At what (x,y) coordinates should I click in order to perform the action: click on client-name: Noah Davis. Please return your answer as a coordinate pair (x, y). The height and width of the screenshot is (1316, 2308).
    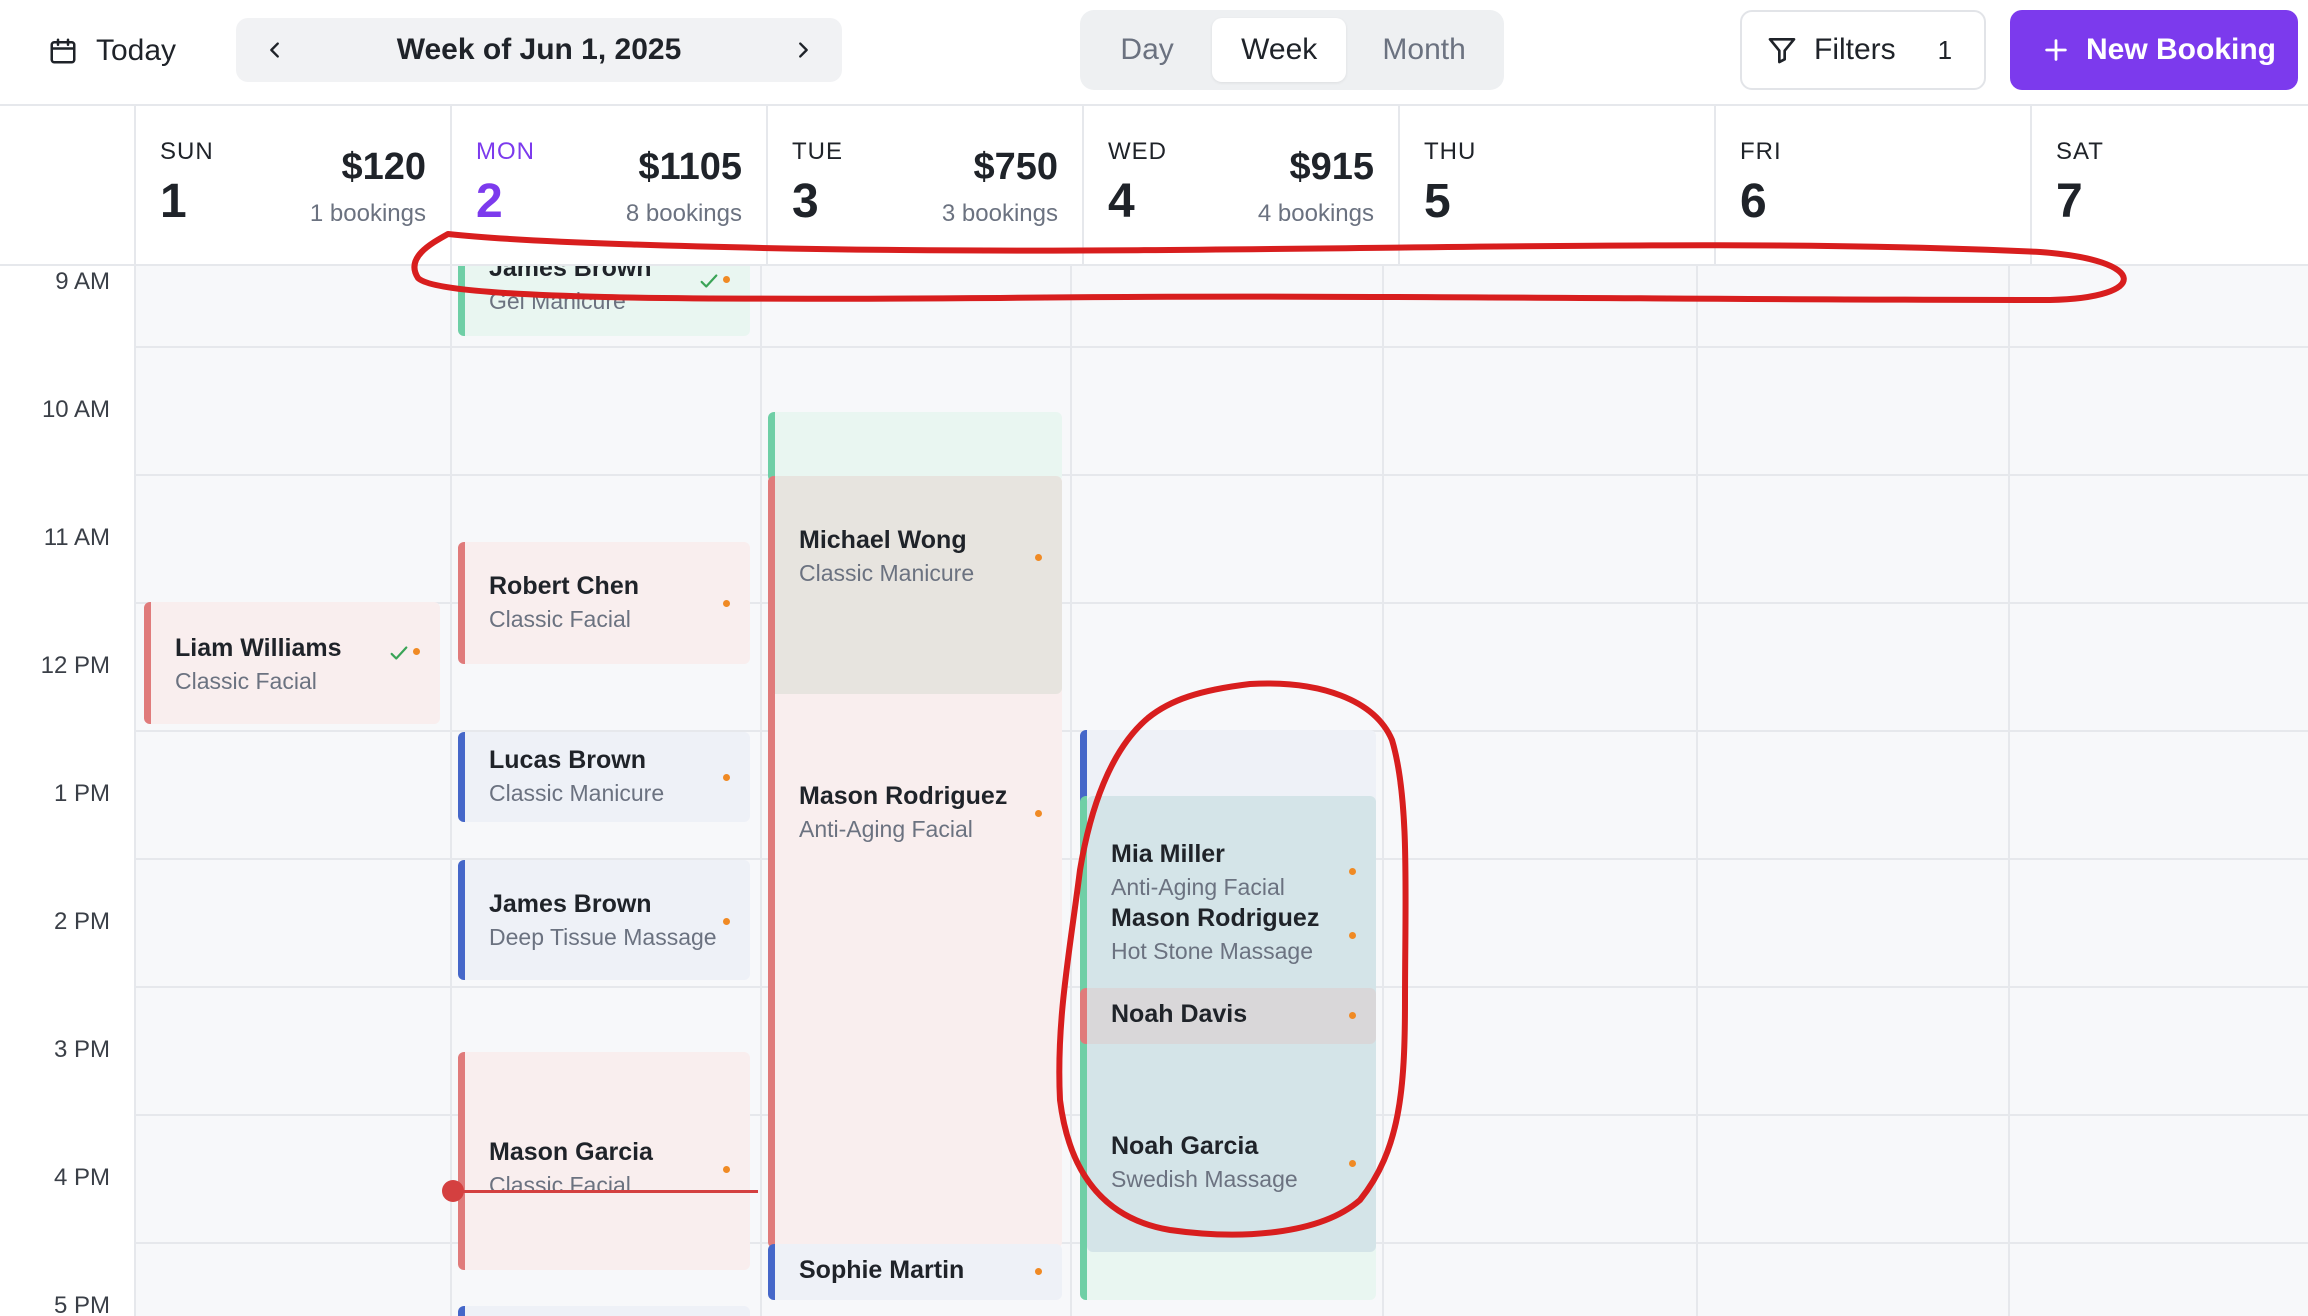
    Looking at the image, I should click on (1179, 1014).